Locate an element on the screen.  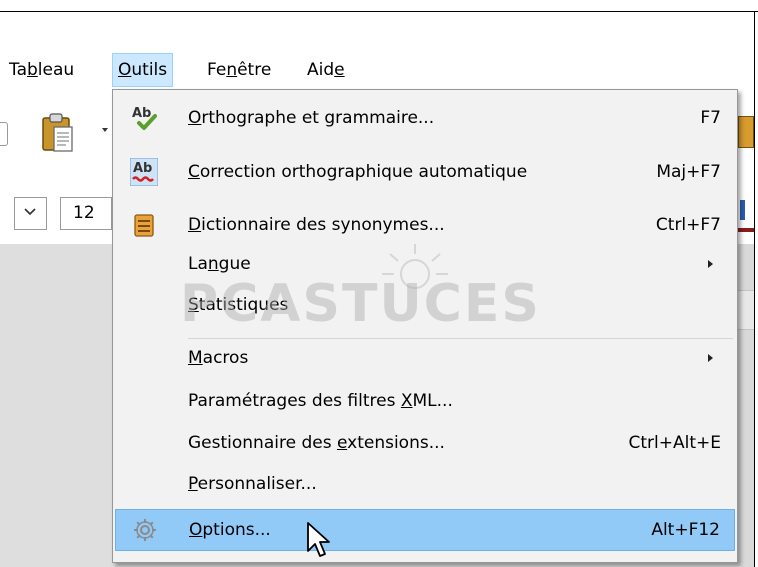
menu-tableau-text-a: Ta is located at coordinates (18, 70).